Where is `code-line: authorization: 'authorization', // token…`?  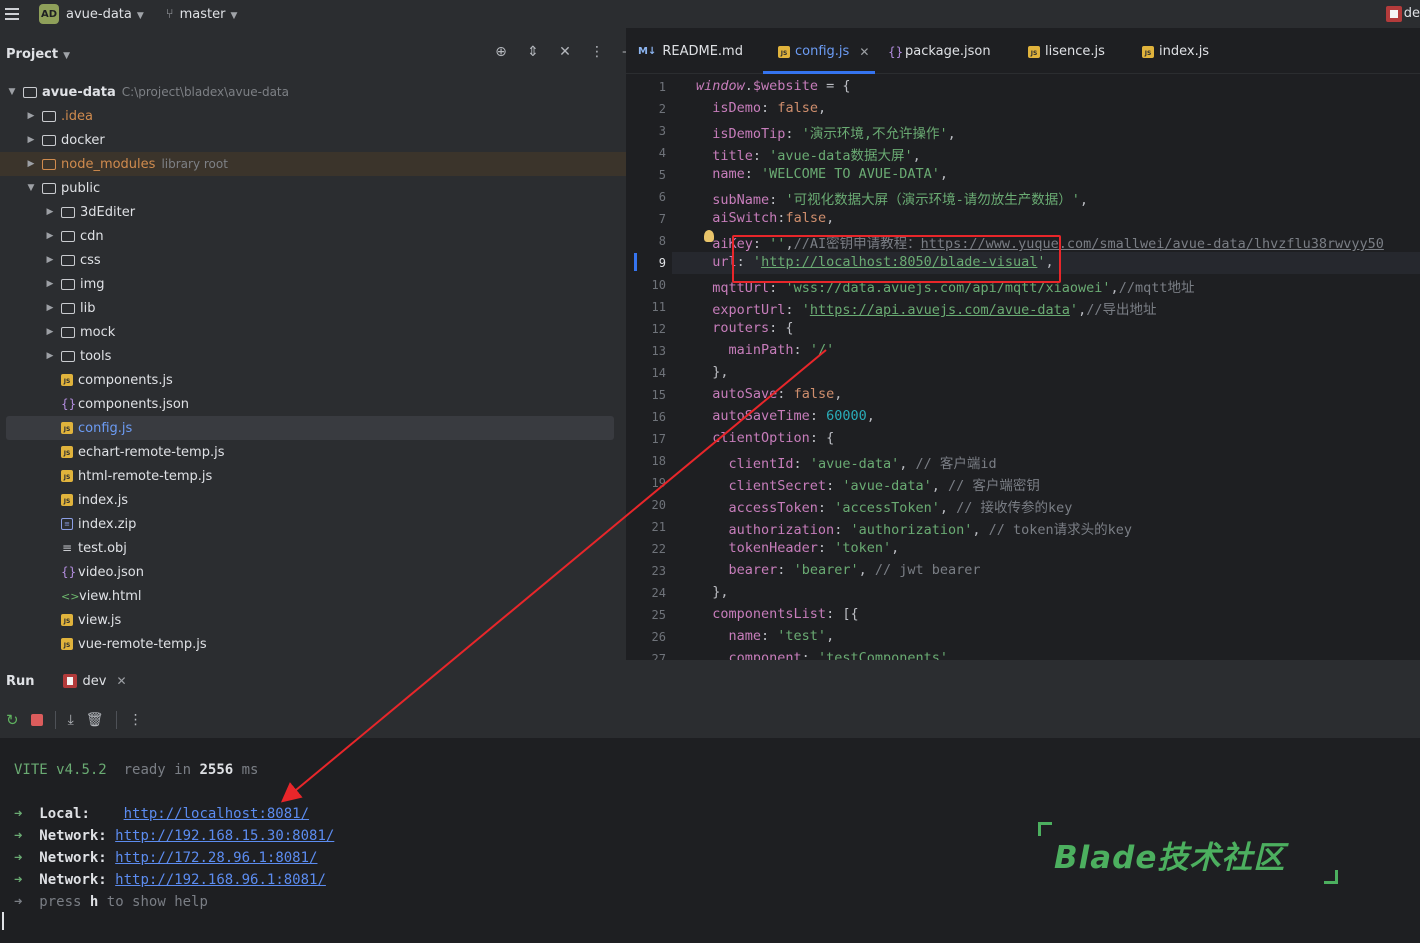 code-line: authorization: 'authorization', // token… is located at coordinates (914, 528).